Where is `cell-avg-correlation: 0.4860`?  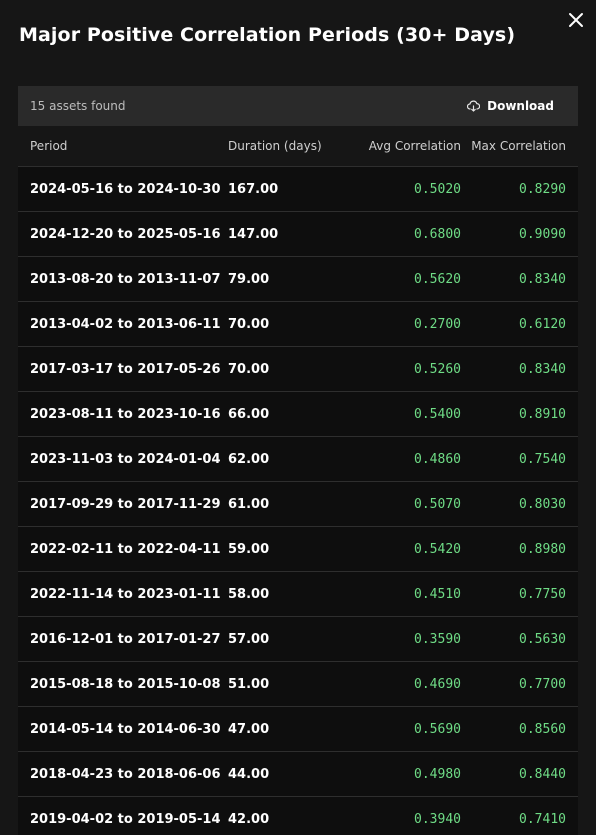
cell-avg-correlation: 0.4860 is located at coordinates (437, 459).